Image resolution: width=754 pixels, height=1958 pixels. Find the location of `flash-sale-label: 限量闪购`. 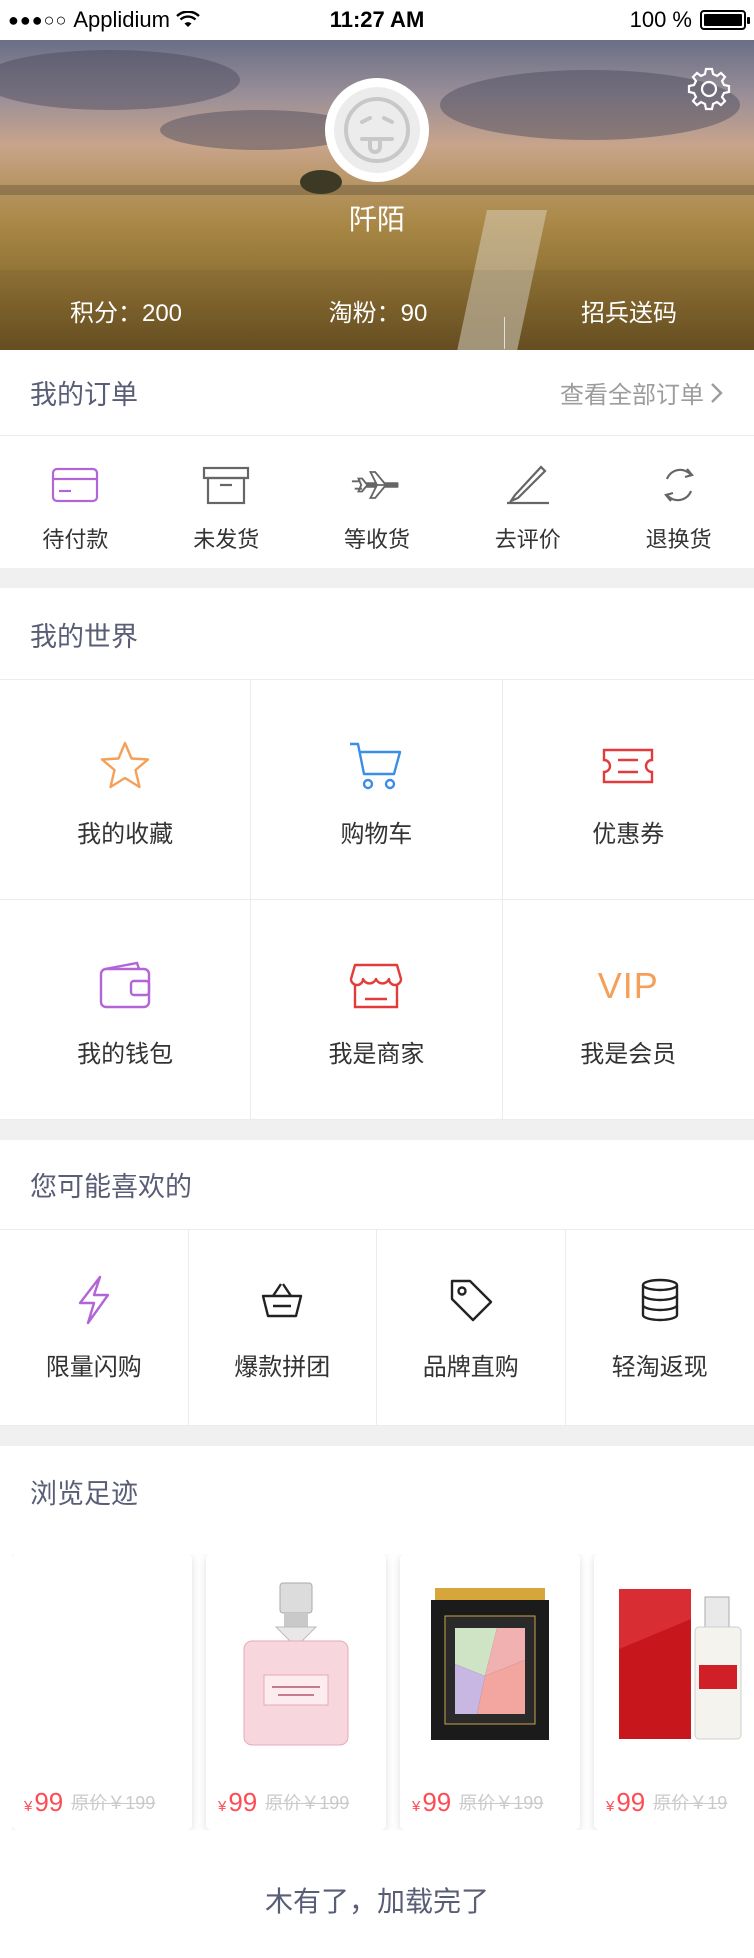

flash-sale-label: 限量闪购 is located at coordinates (93, 1367).